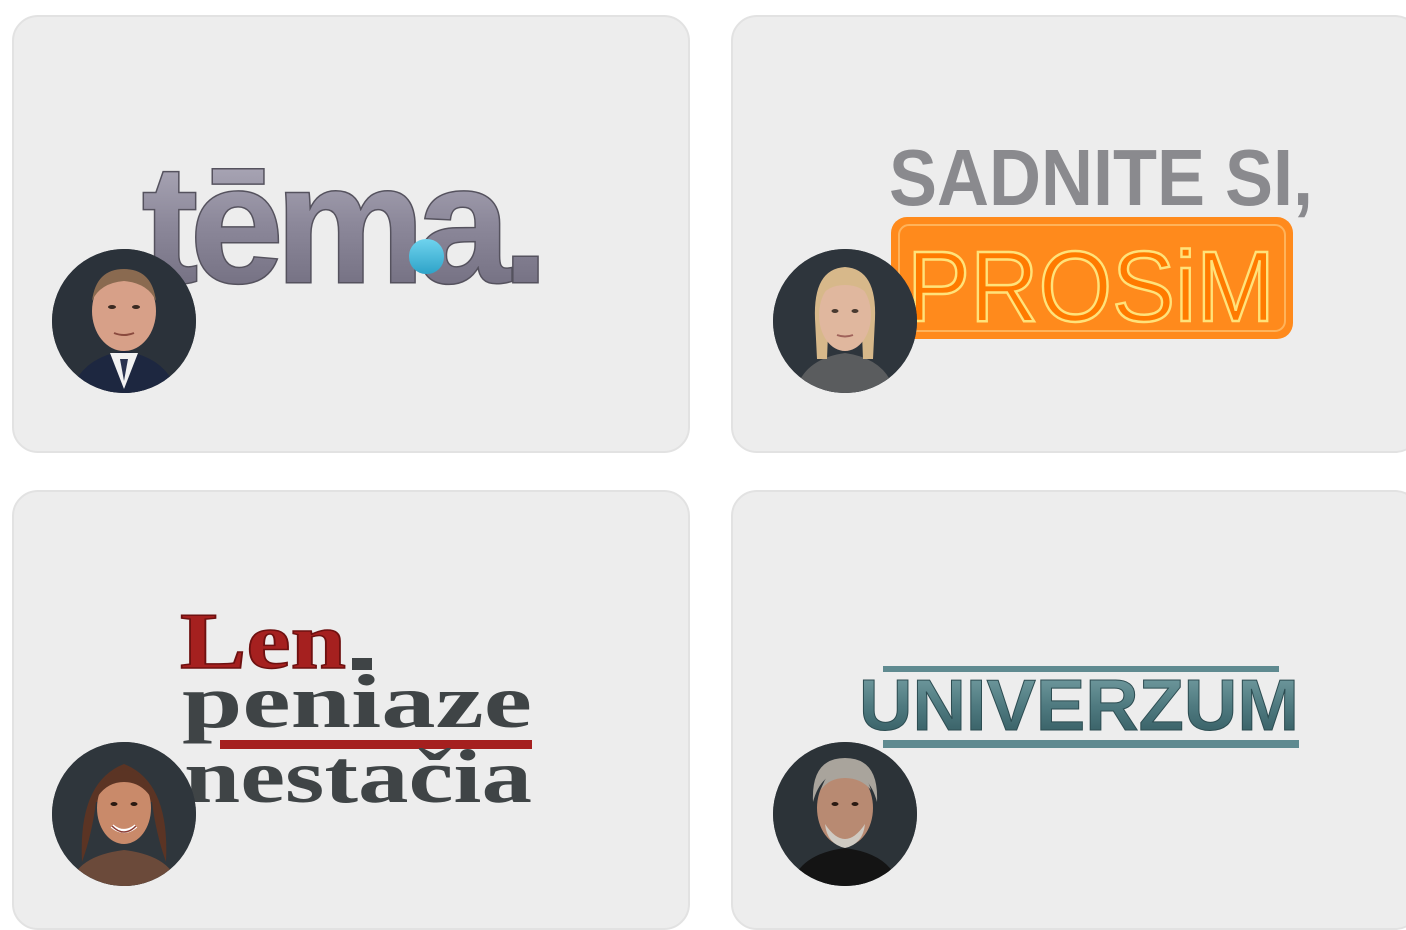 The image size is (1406, 930). I want to click on svg-text: tēma., so click(341, 224).